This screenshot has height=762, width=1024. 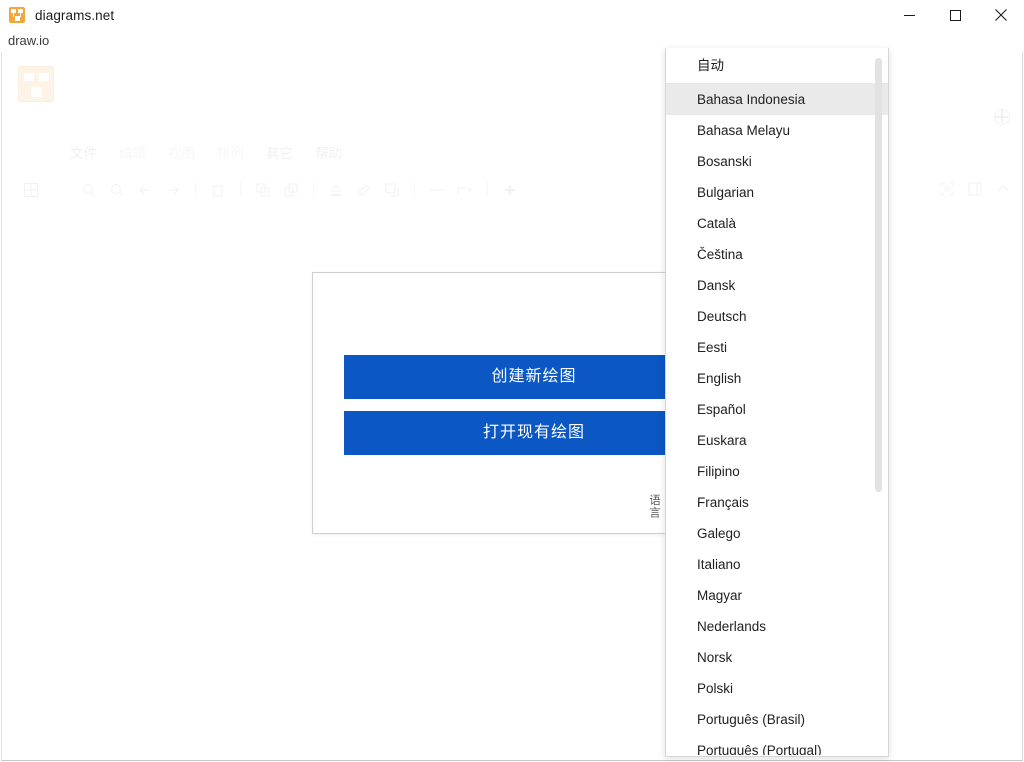 What do you see at coordinates (218, 190) in the screenshot?
I see `delete-icon` at bounding box center [218, 190].